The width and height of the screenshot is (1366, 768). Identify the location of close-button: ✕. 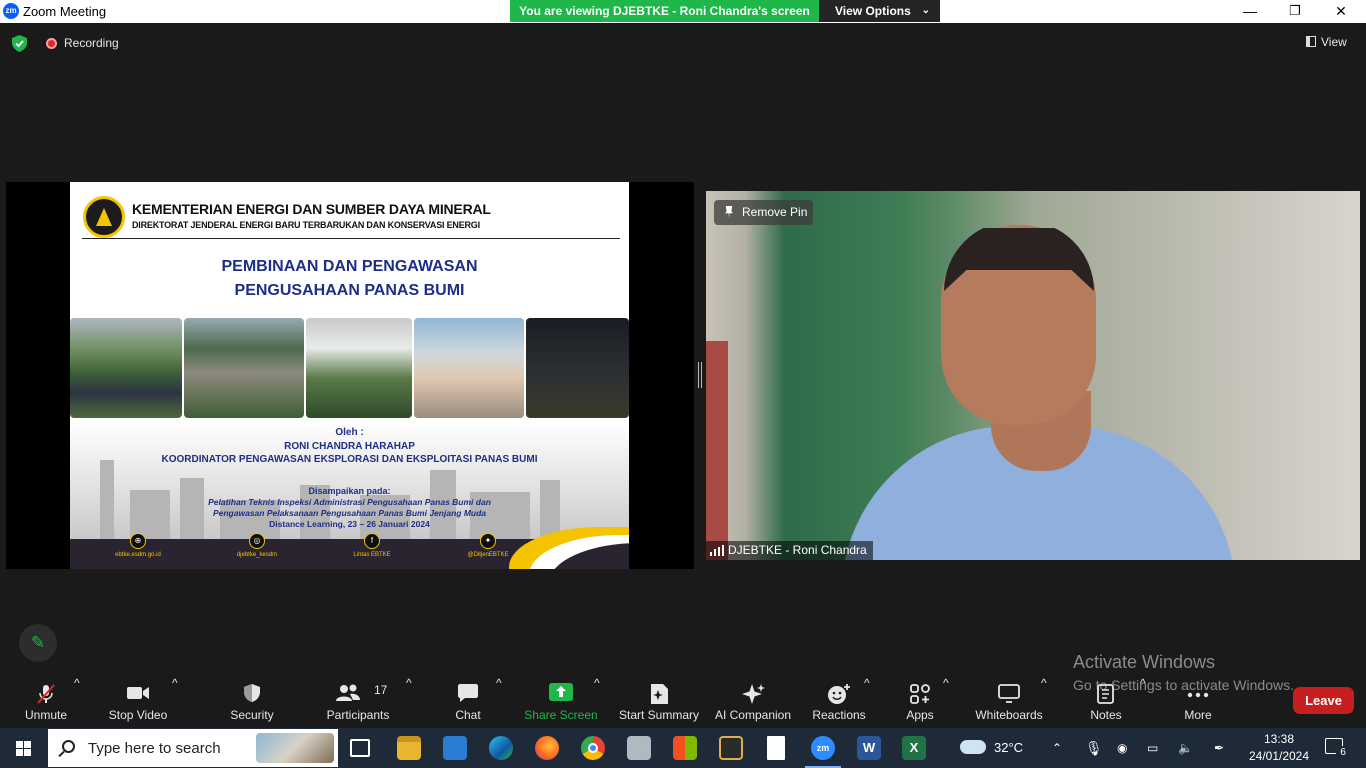
(1341, 11).